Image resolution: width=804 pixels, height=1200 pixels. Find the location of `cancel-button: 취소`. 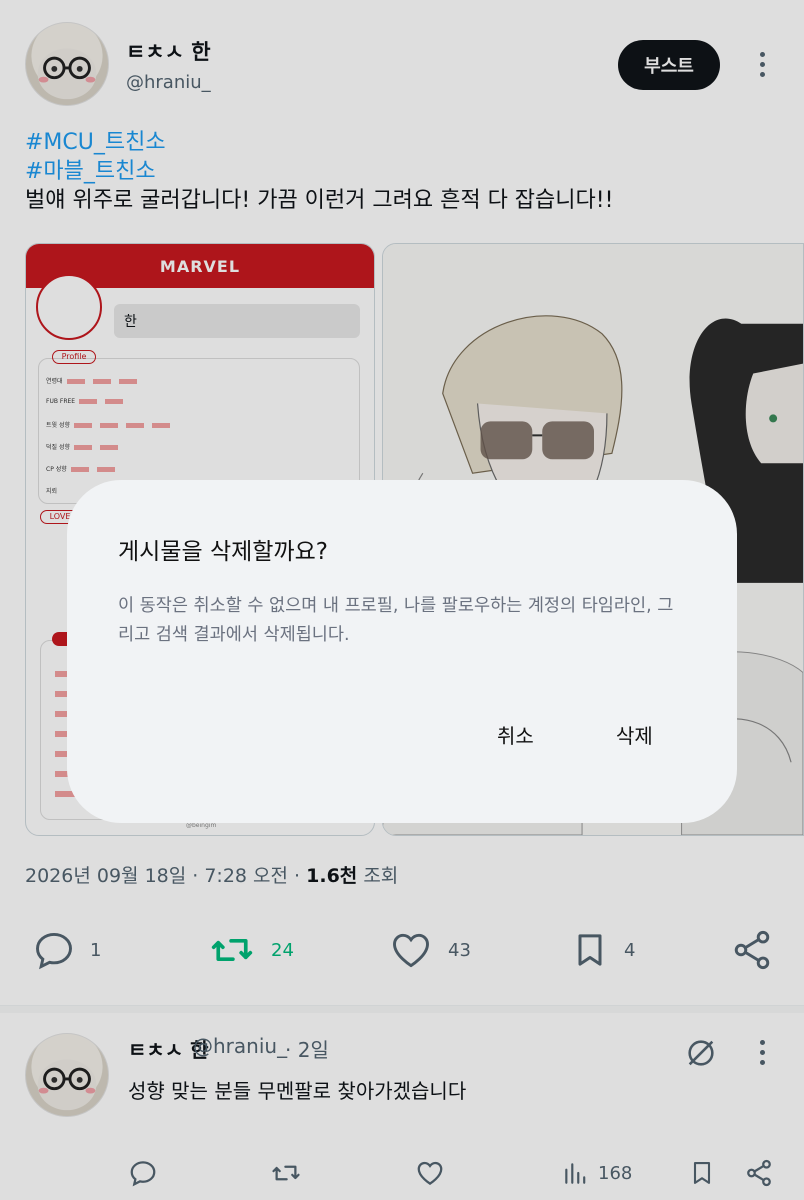

cancel-button: 취소 is located at coordinates (515, 734).